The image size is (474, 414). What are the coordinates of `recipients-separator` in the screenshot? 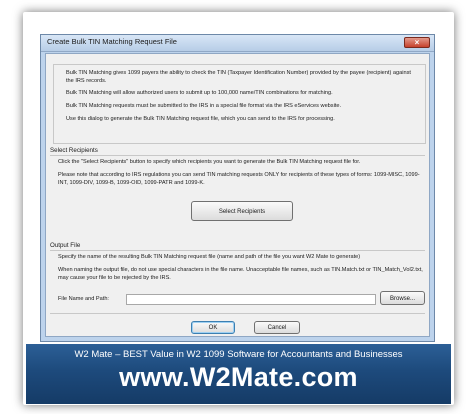 It's located at (237, 155).